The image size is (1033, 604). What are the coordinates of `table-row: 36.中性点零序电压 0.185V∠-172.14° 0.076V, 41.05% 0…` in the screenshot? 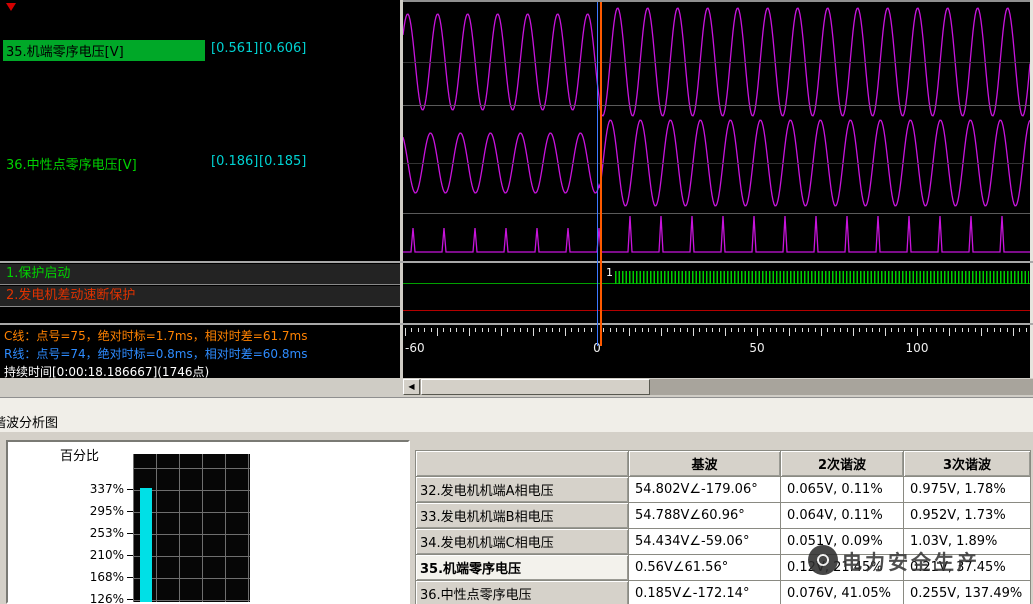 It's located at (723, 592).